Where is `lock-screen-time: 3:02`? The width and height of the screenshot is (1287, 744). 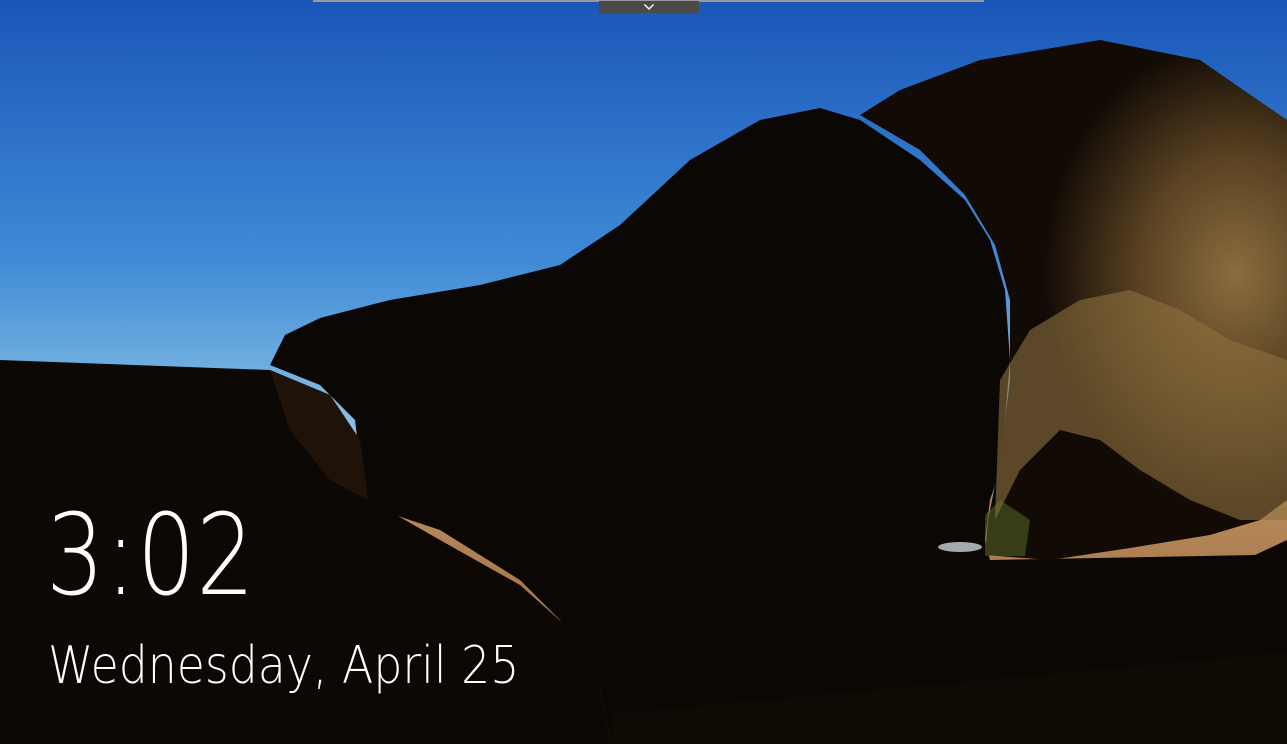
lock-screen-time: 3:02 is located at coordinates (151, 556).